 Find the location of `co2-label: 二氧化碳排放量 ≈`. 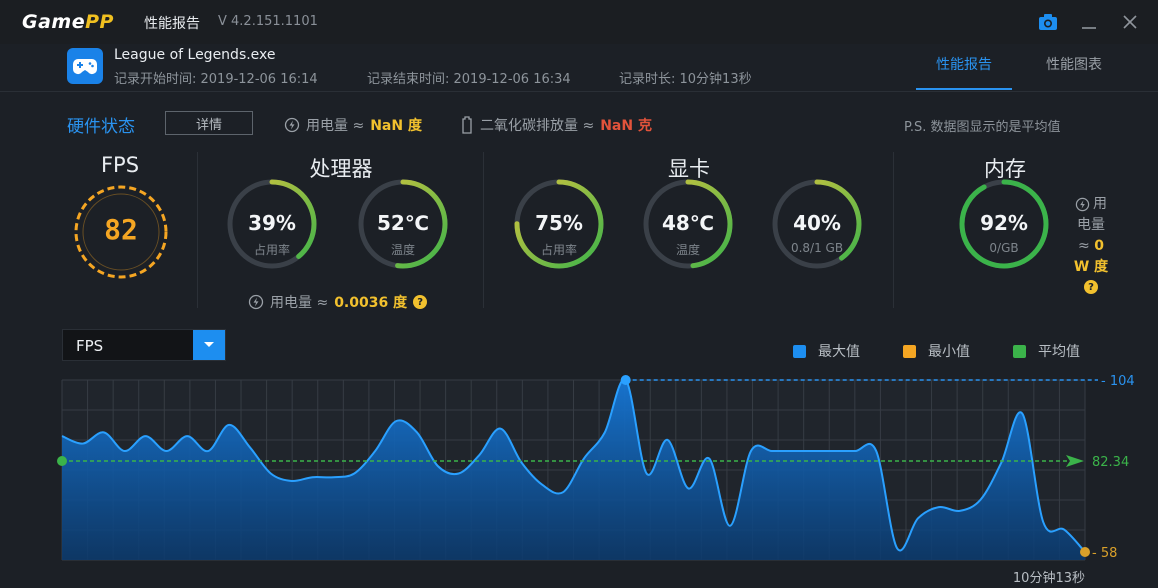

co2-label: 二氧化碳排放量 ≈ is located at coordinates (537, 126).